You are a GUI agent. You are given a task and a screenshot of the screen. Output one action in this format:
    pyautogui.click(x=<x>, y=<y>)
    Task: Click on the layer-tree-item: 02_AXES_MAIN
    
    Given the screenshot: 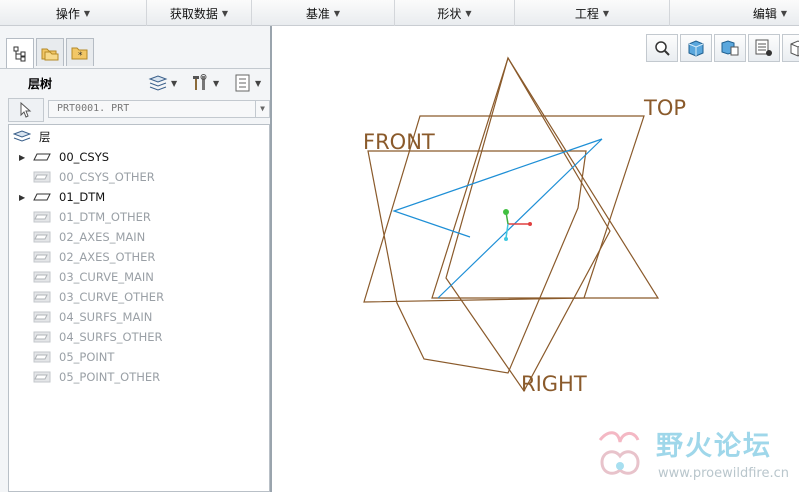 What is the action you would take?
    pyautogui.click(x=138, y=237)
    